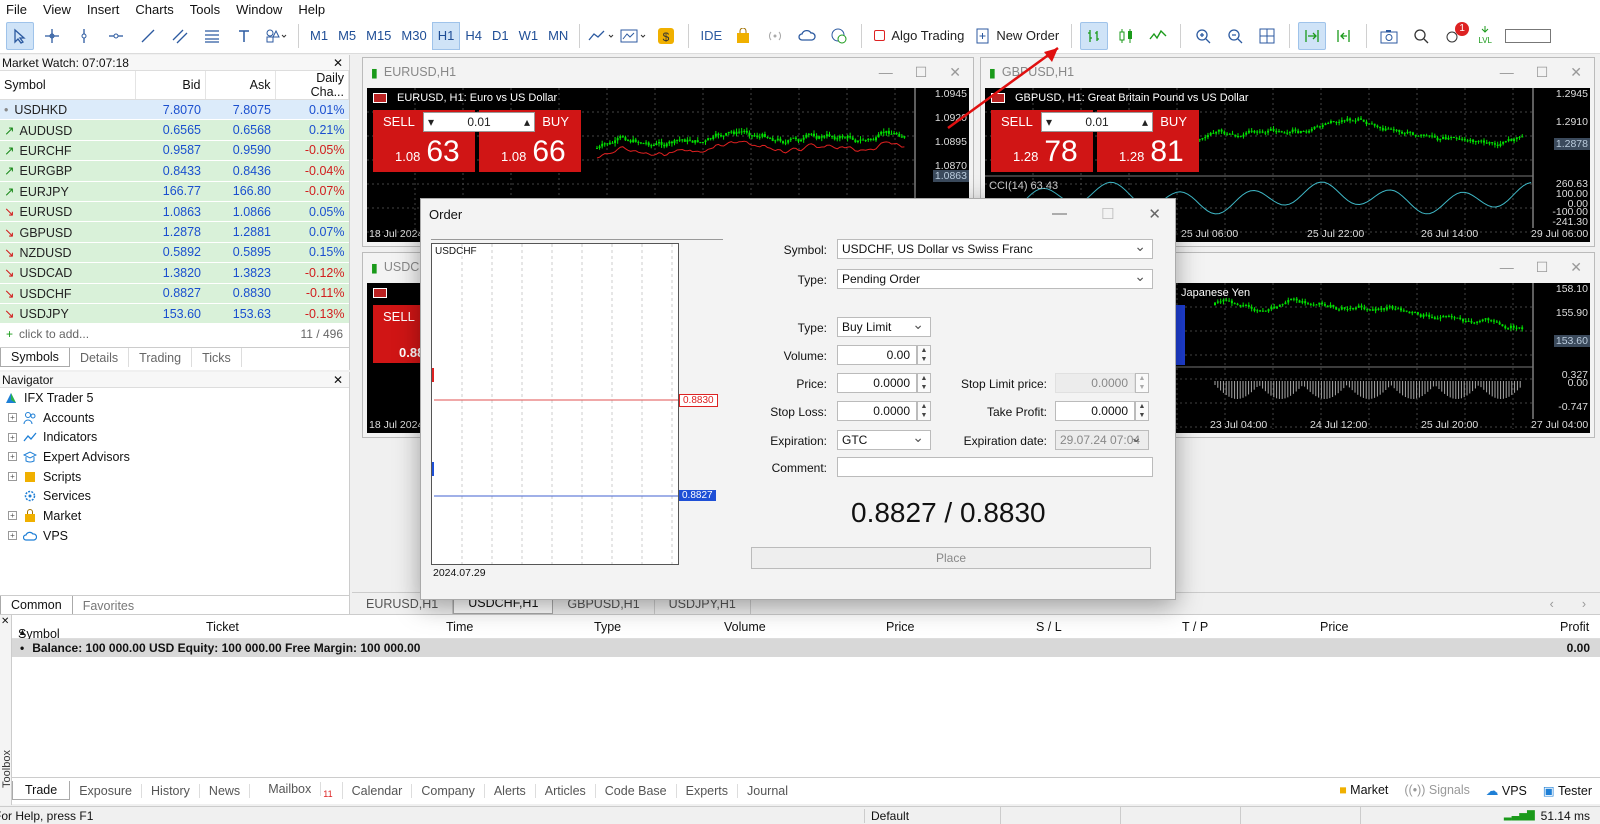 This screenshot has width=1600, height=824. Describe the element at coordinates (807, 36) in the screenshot. I see `cloud-icon` at that location.